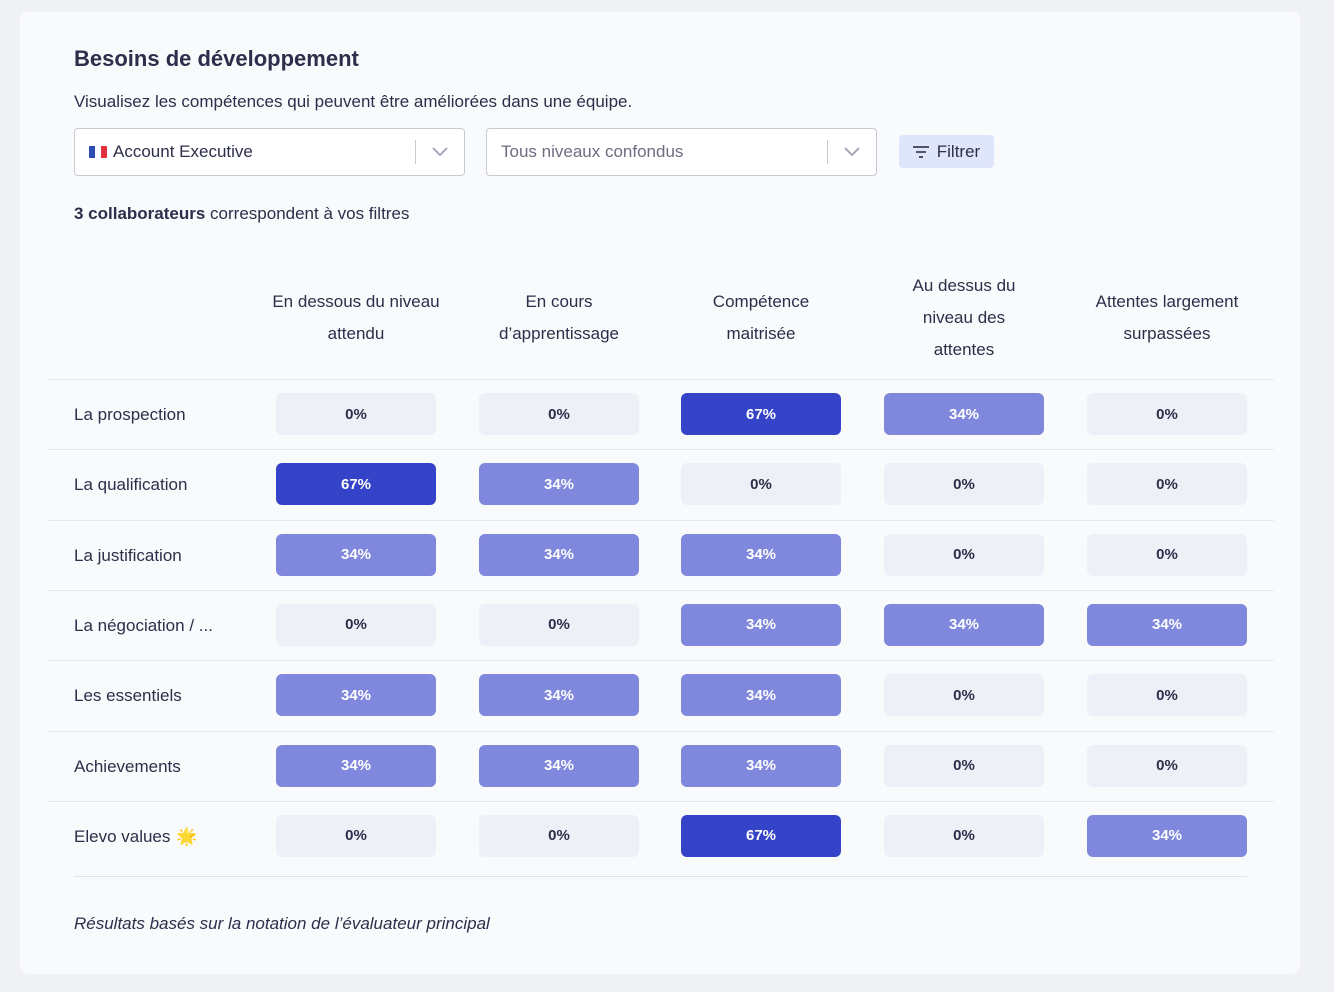  I want to click on column-header: Au dessus du niveau des attentes, so click(964, 317).